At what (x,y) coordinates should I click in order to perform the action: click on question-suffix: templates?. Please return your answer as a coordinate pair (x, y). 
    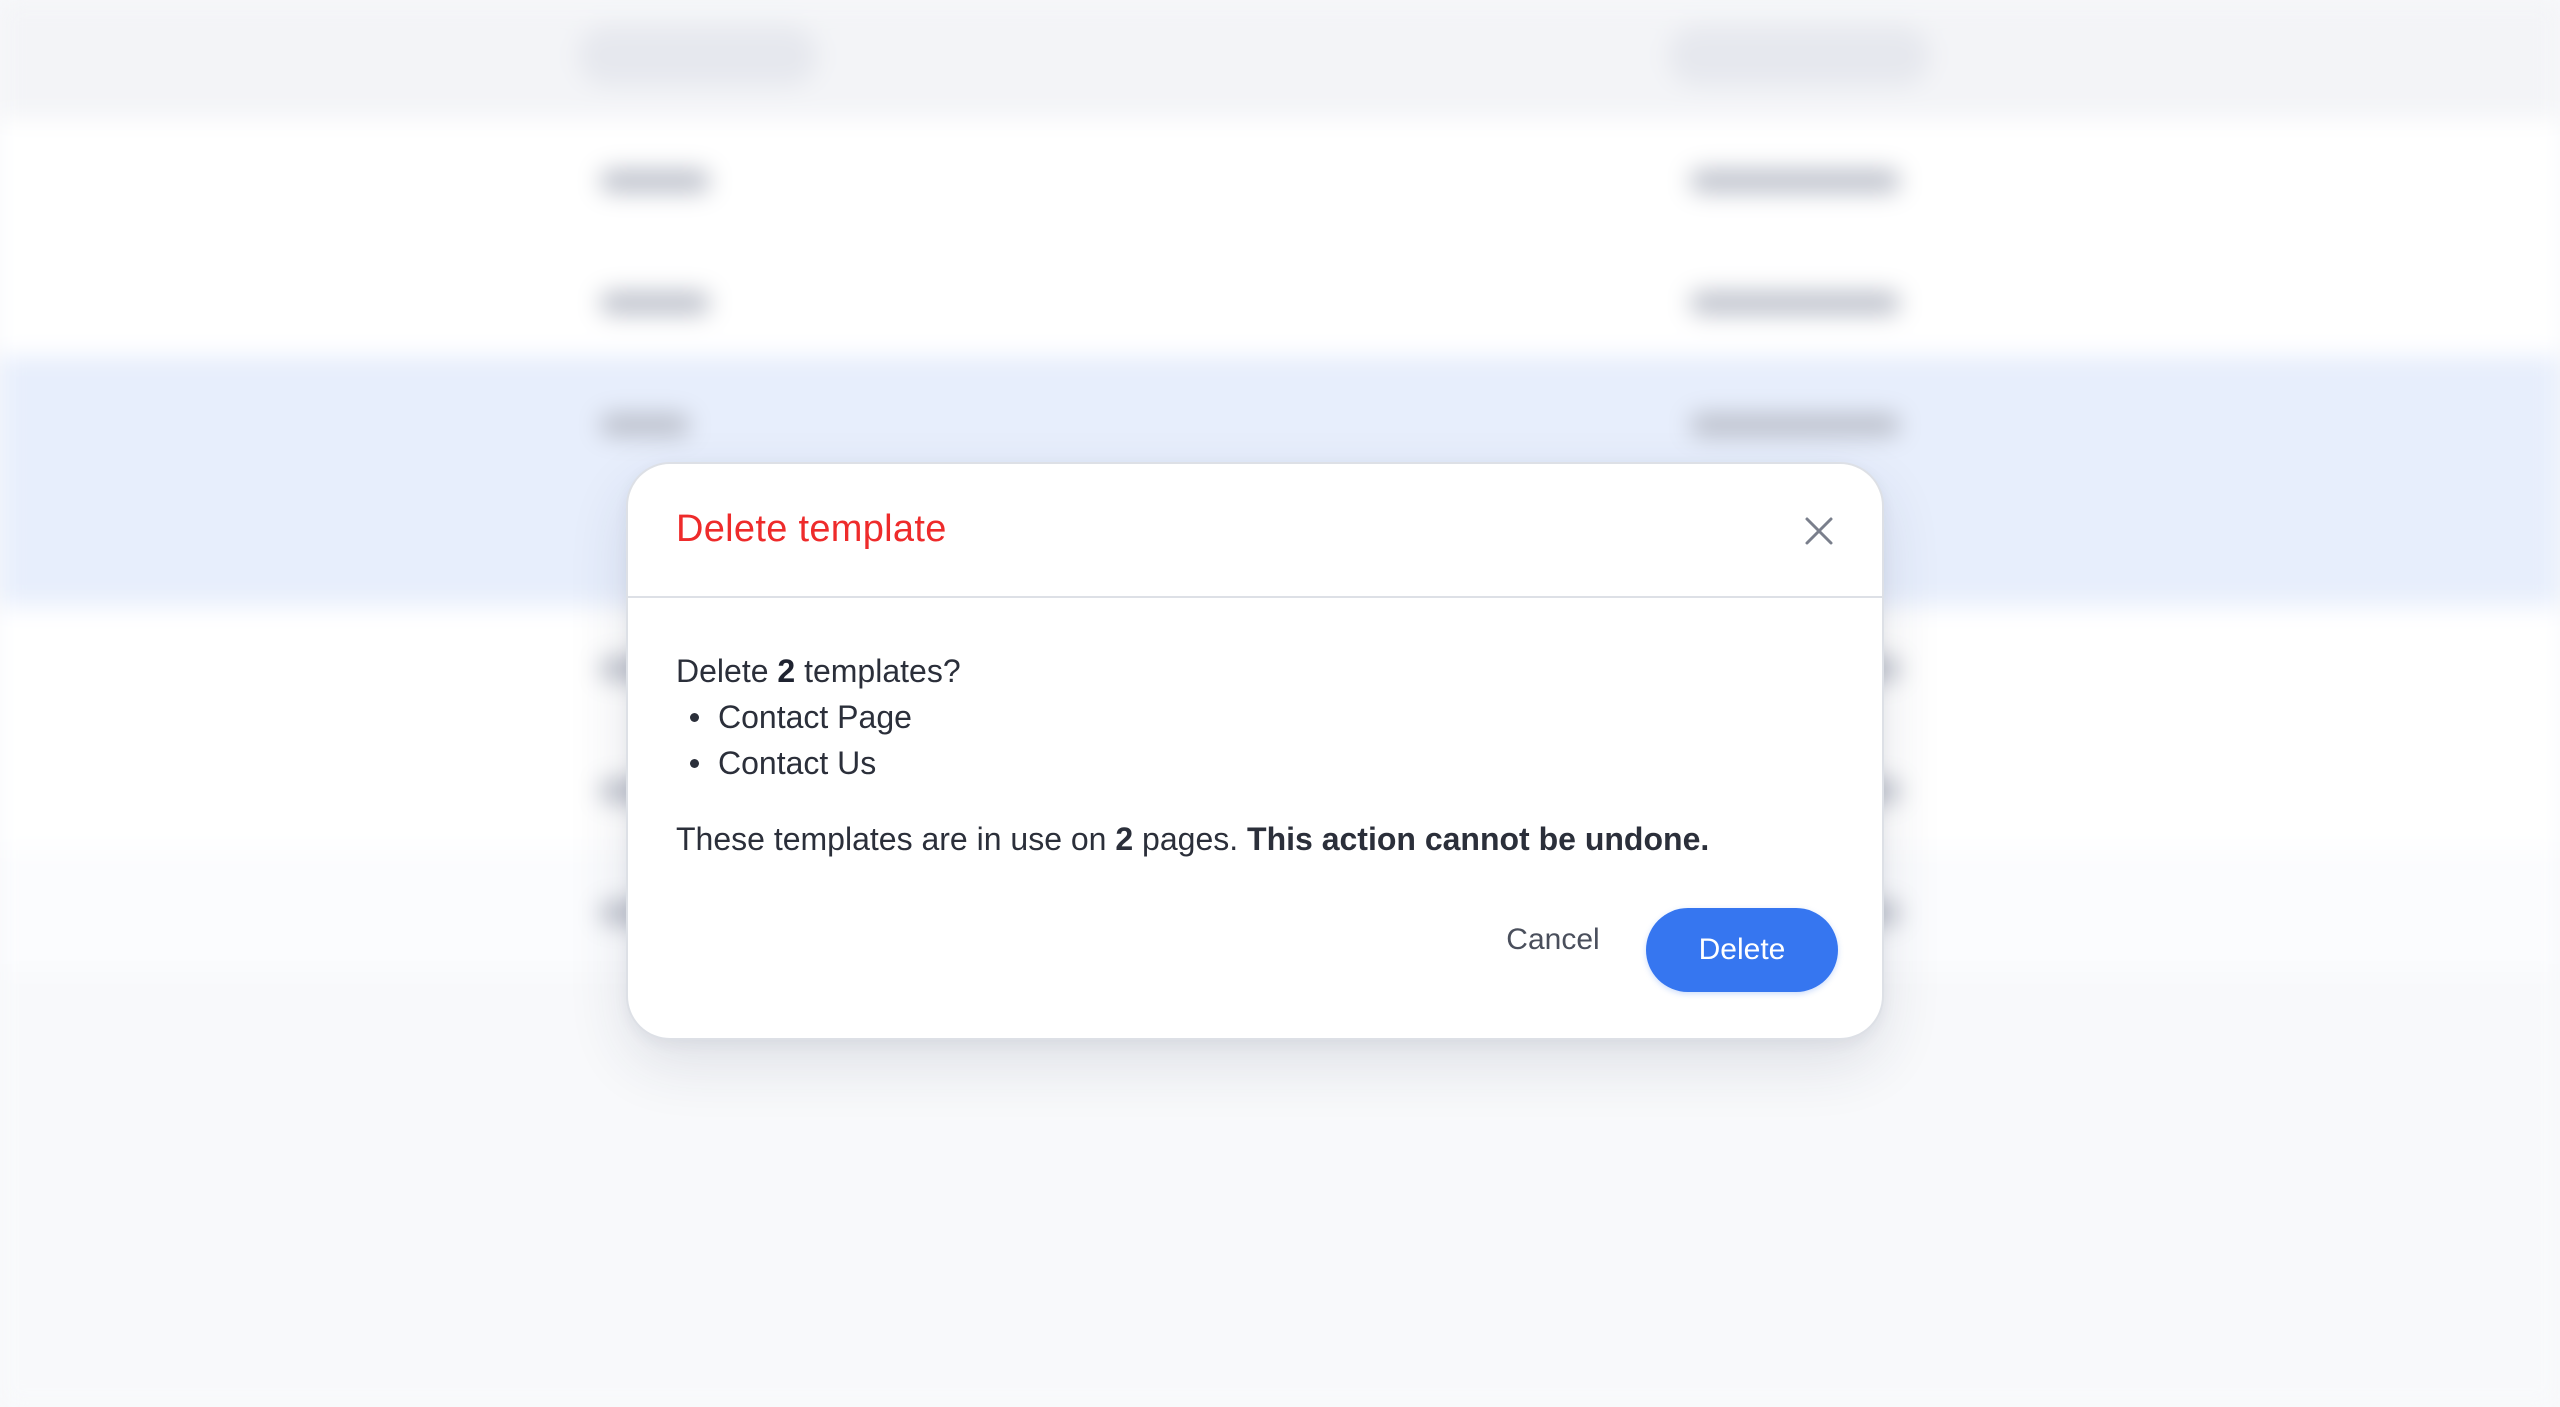
    Looking at the image, I should click on (878, 671).